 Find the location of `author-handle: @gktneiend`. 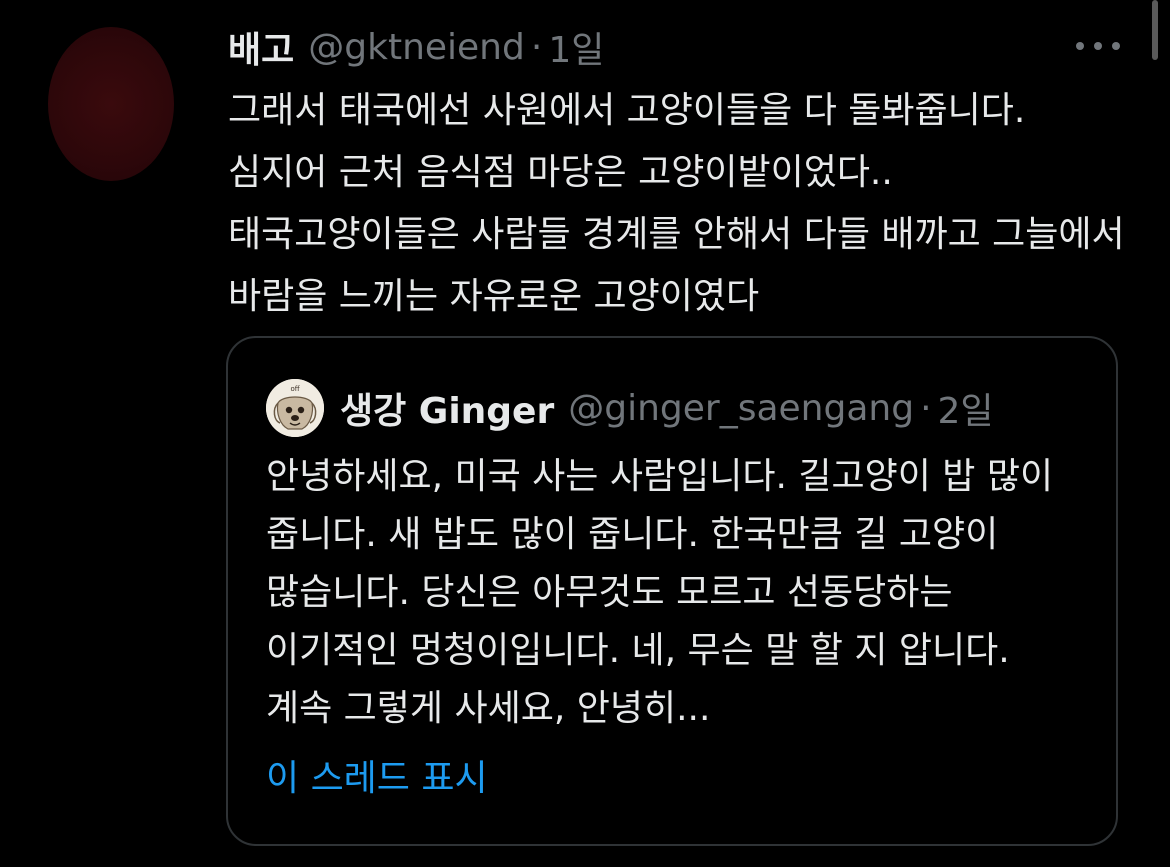

author-handle: @gktneiend is located at coordinates (416, 47).